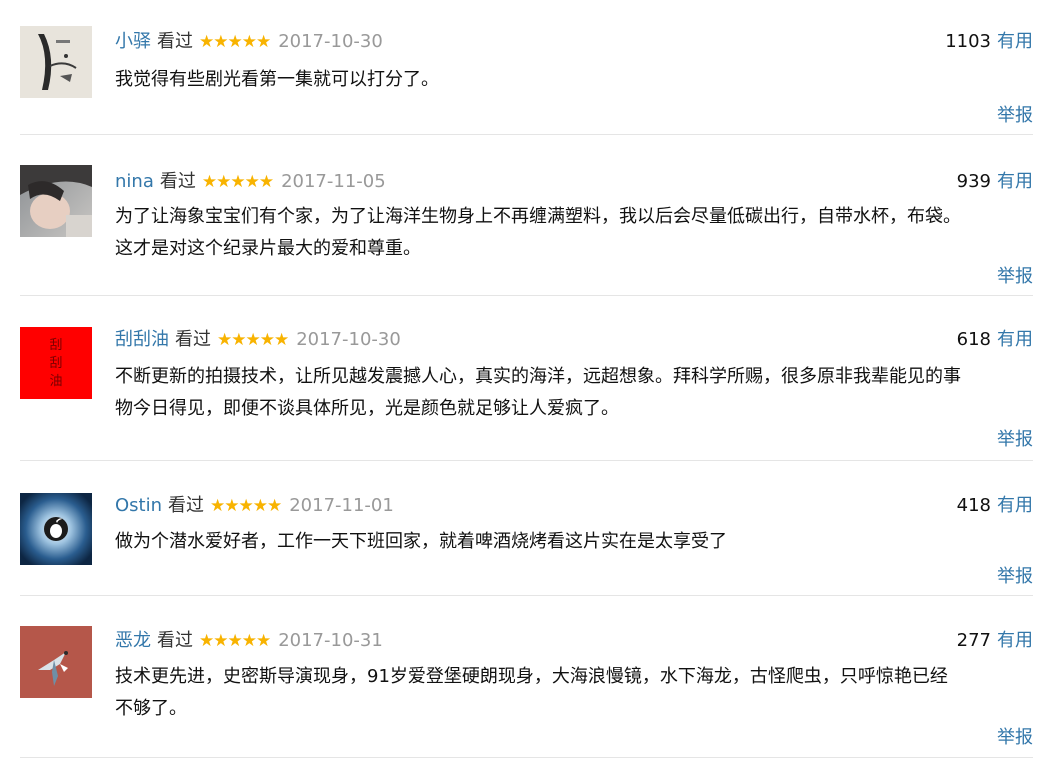 The height and width of the screenshot is (770, 1046). I want to click on username-link: 恶龙, so click(133, 640).